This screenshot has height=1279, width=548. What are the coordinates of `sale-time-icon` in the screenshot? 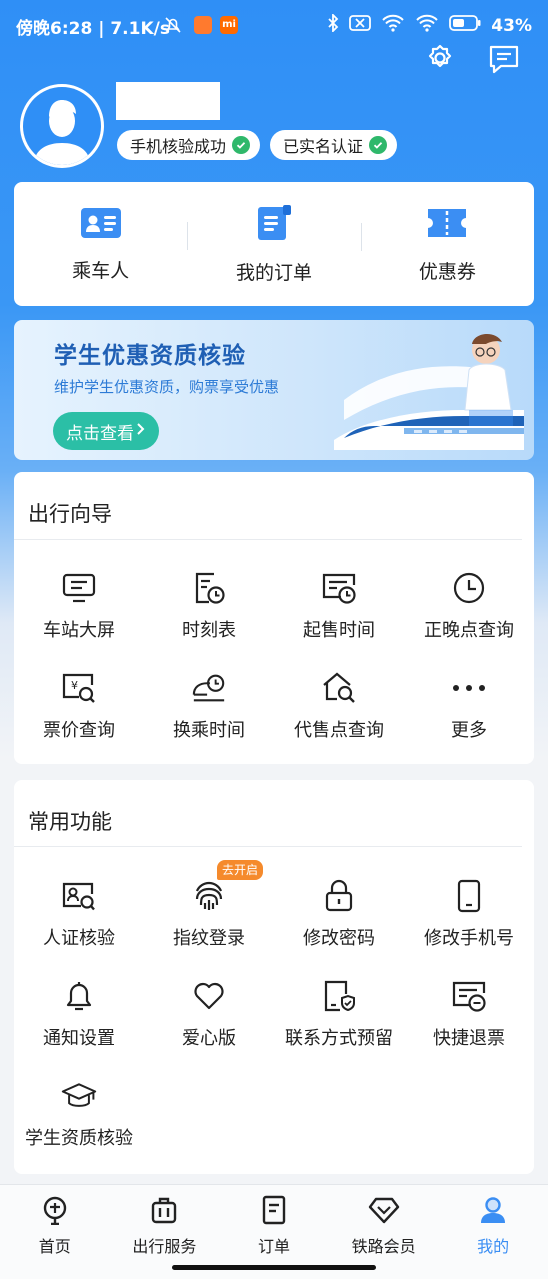 It's located at (339, 588).